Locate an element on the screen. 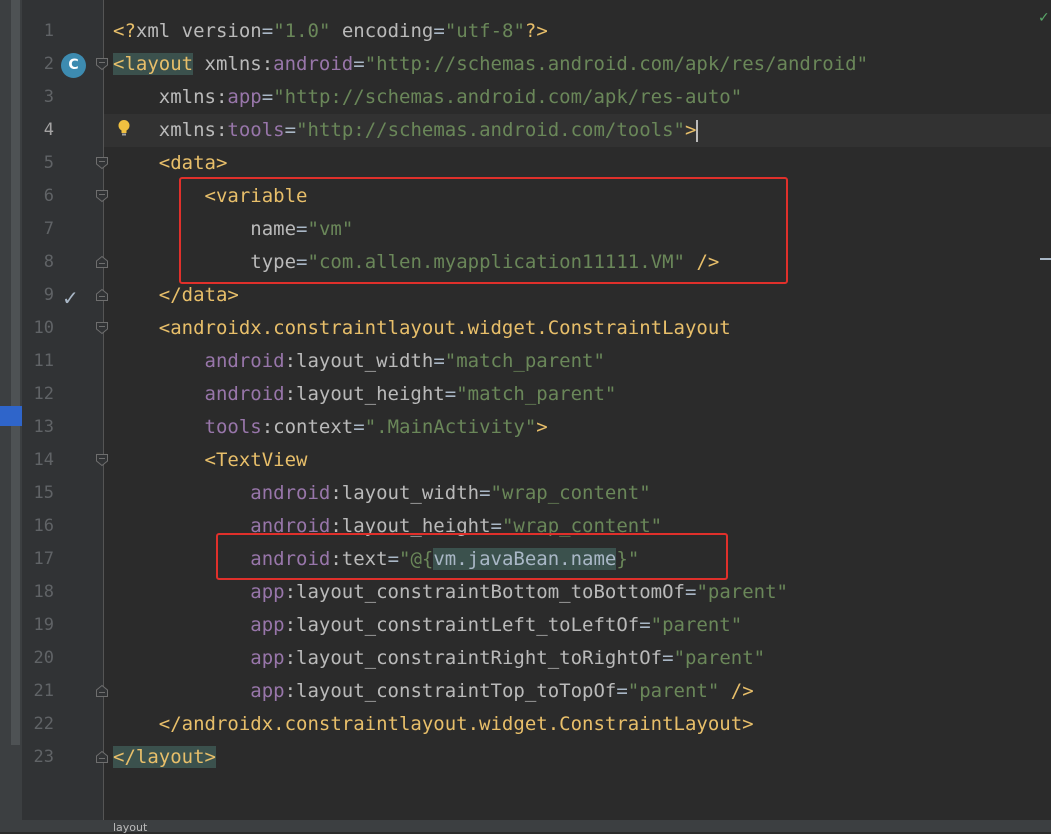  code-token: </layout> is located at coordinates (164, 757).